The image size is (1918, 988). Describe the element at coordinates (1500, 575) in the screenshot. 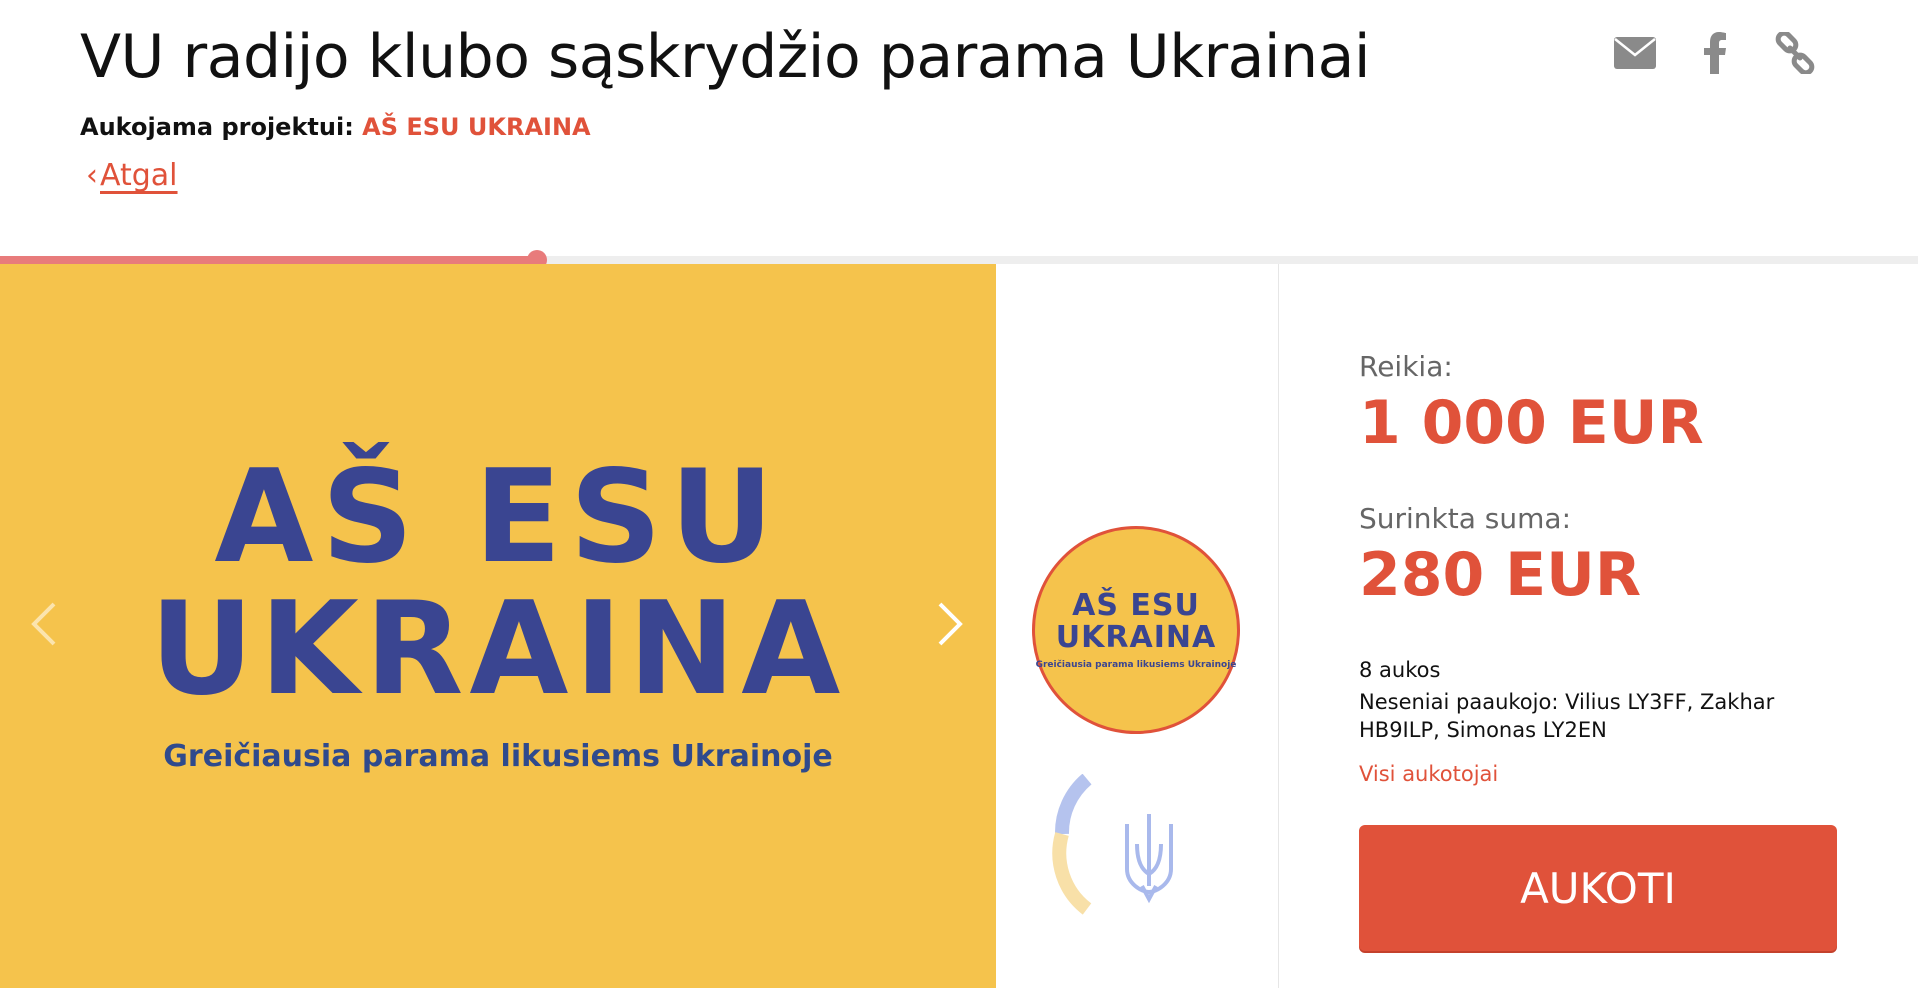

I see `raised-amount: 280 EUR` at that location.